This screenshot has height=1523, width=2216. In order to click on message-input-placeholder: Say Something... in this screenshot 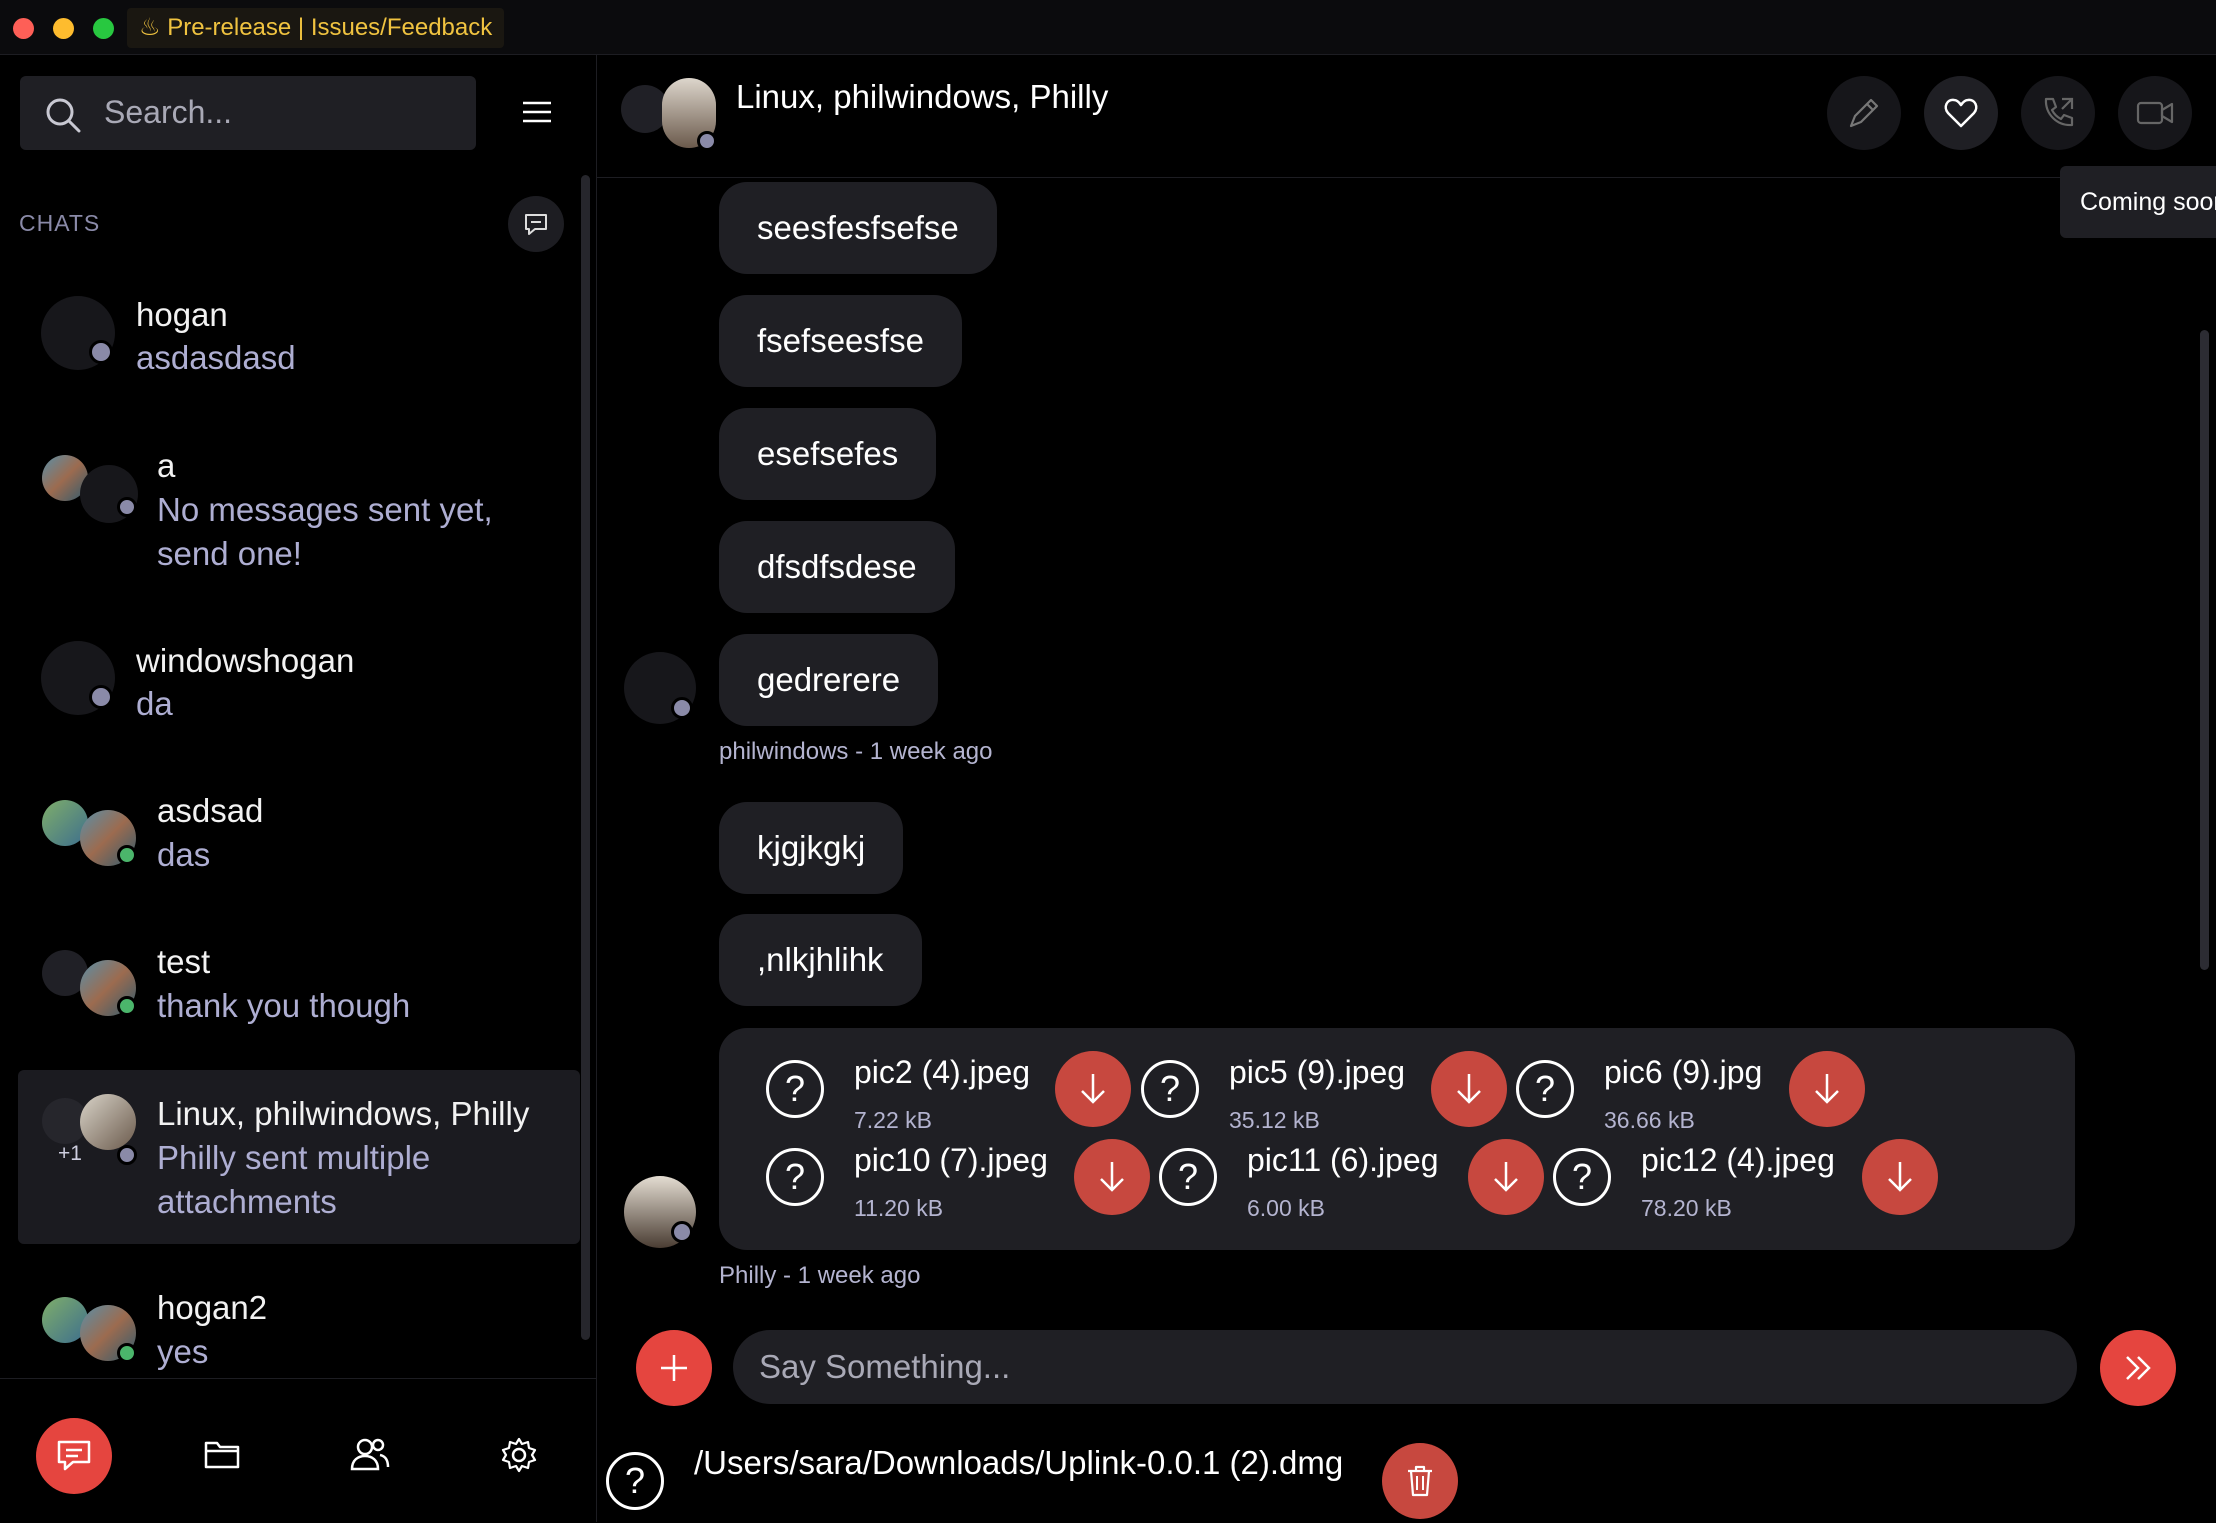, I will do `click(885, 1366)`.